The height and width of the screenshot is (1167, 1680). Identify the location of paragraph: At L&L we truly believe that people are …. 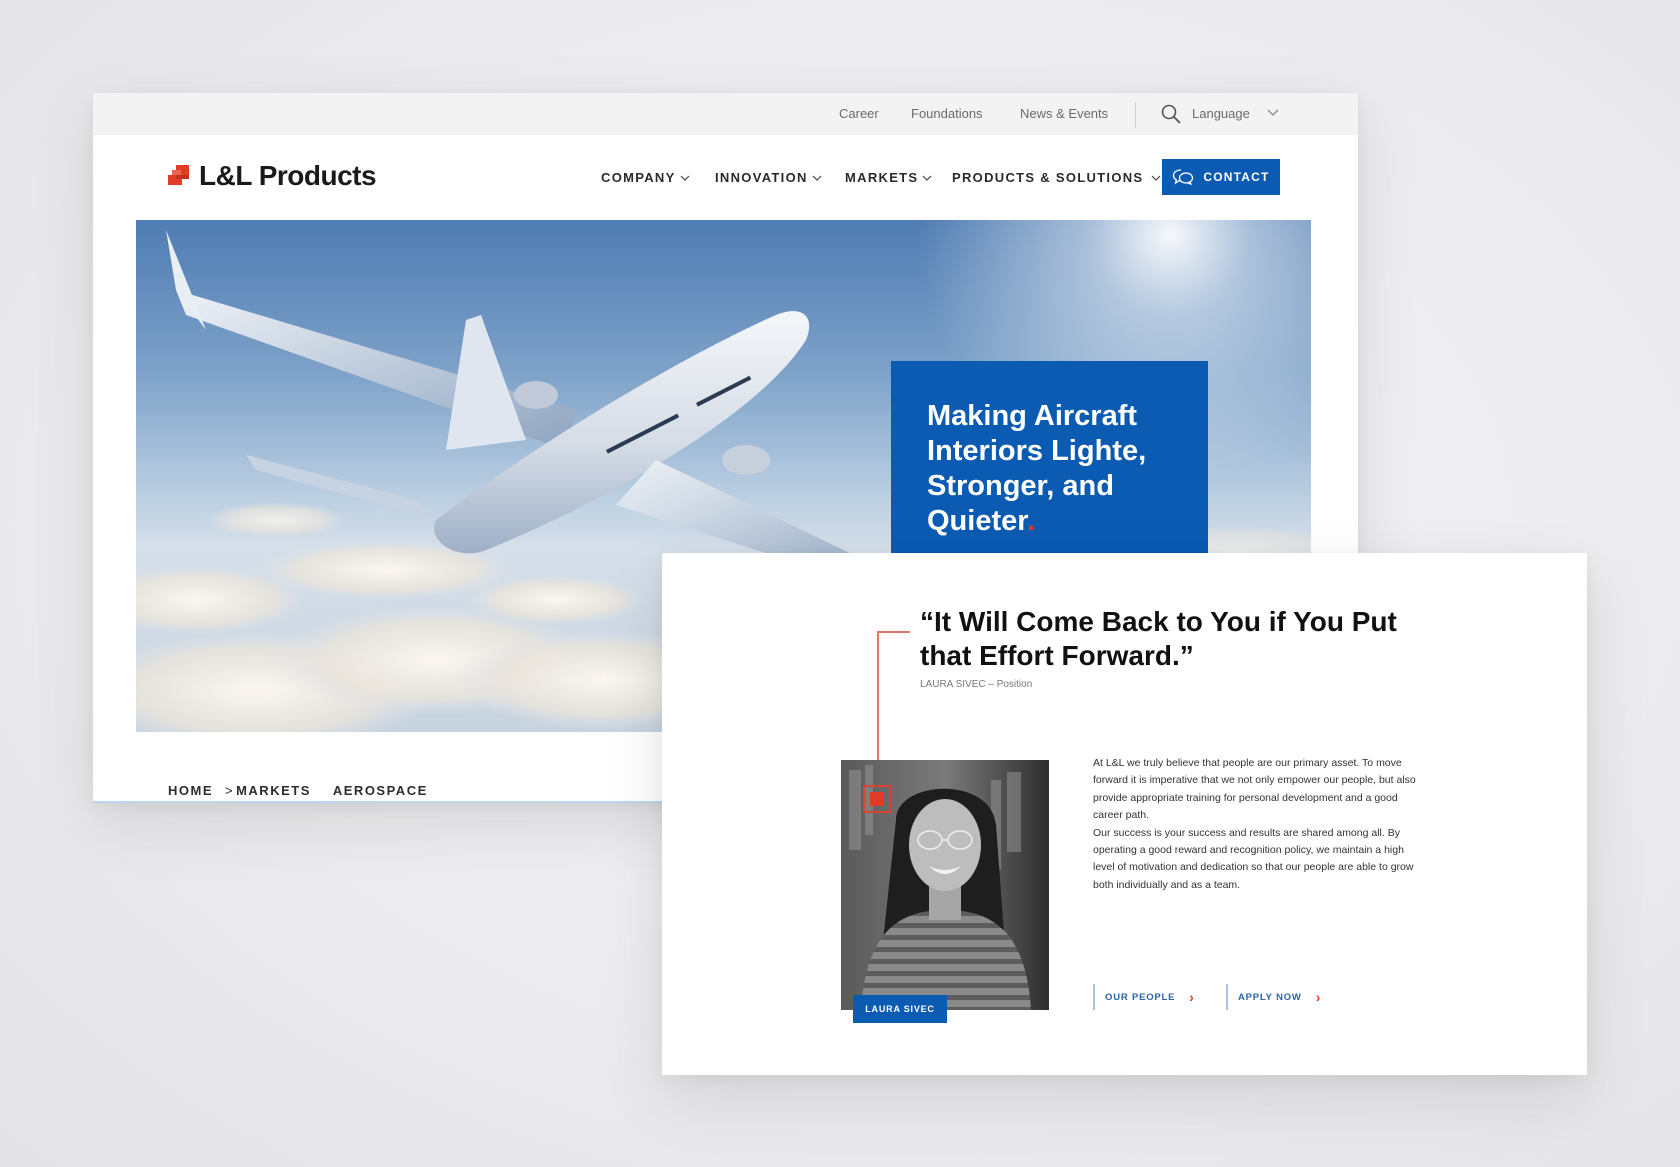
(1254, 789).